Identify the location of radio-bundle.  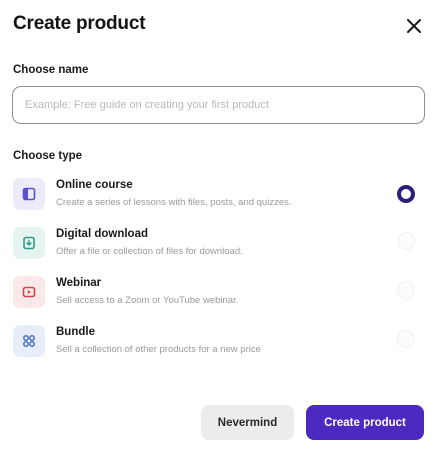
(406, 339).